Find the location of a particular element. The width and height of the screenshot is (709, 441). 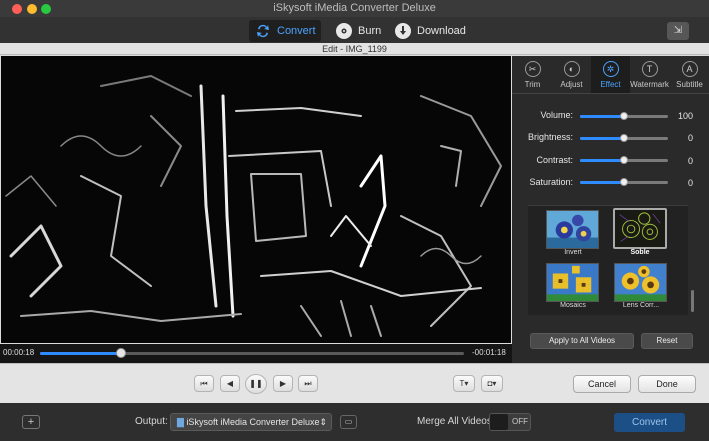

remaining-time: -00:01:18 is located at coordinates (489, 352).